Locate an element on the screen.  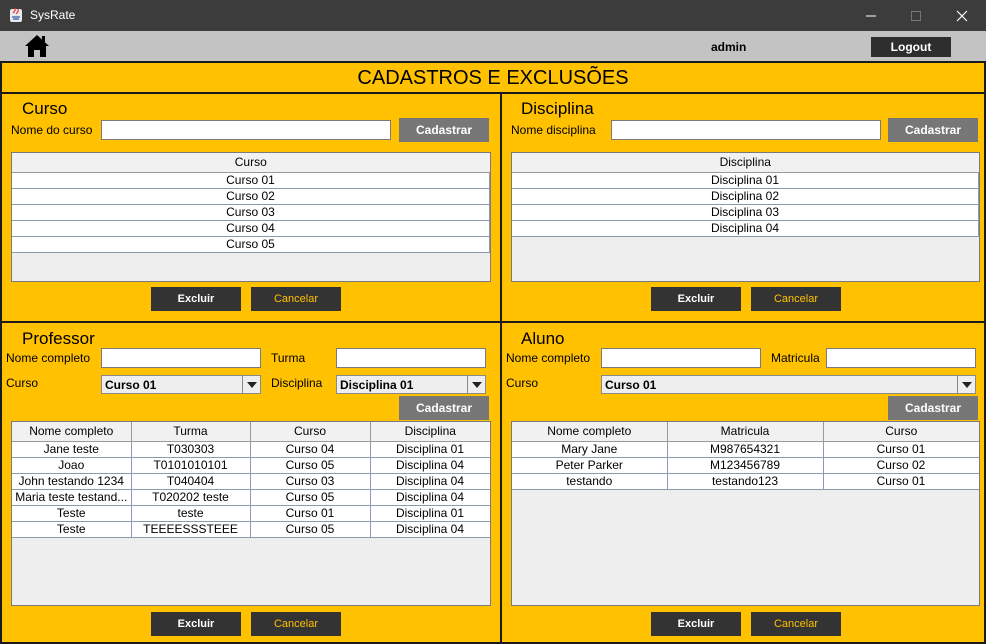
logout-button: Logout is located at coordinates (911, 47).